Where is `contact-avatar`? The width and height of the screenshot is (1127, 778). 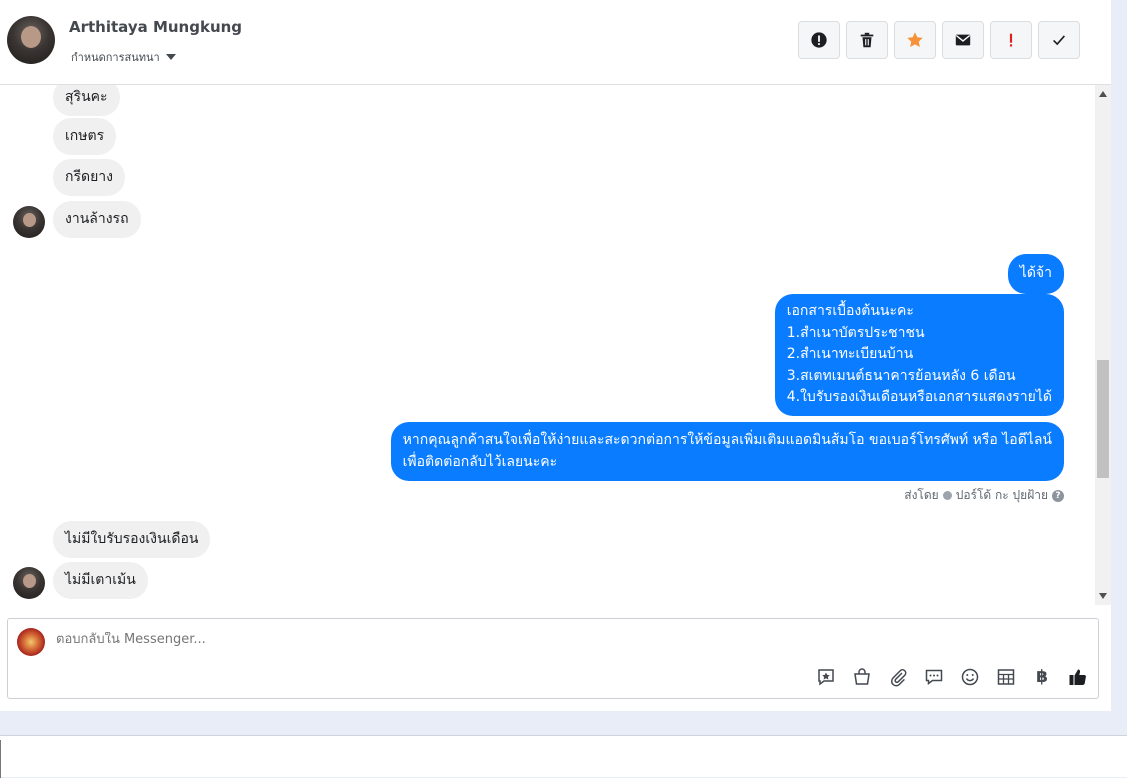
contact-avatar is located at coordinates (31, 40).